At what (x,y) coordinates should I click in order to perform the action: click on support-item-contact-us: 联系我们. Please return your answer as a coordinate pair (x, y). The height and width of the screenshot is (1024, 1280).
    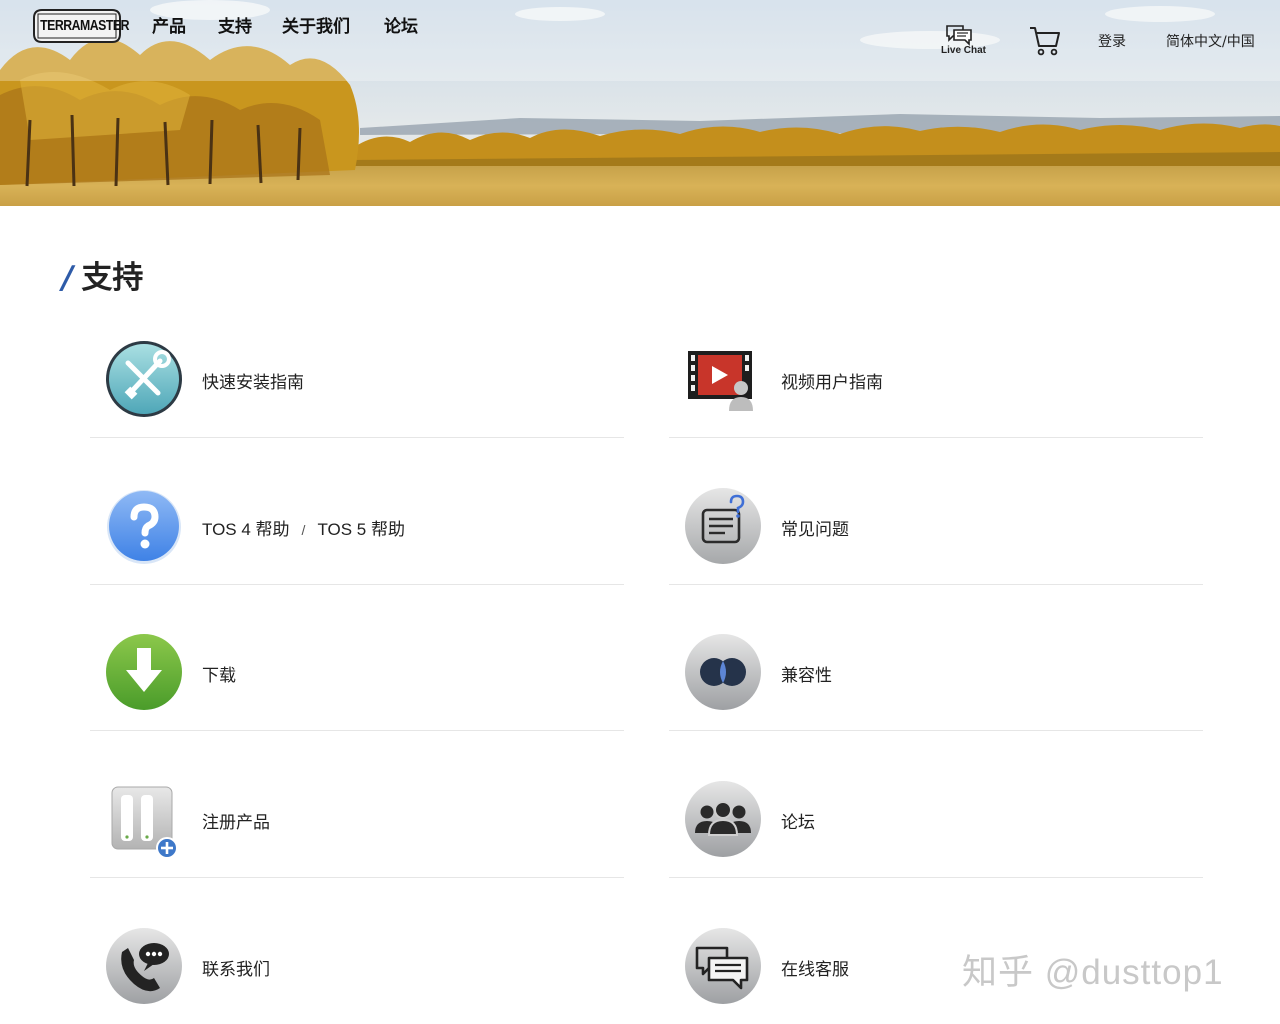
    Looking at the image, I should click on (357, 951).